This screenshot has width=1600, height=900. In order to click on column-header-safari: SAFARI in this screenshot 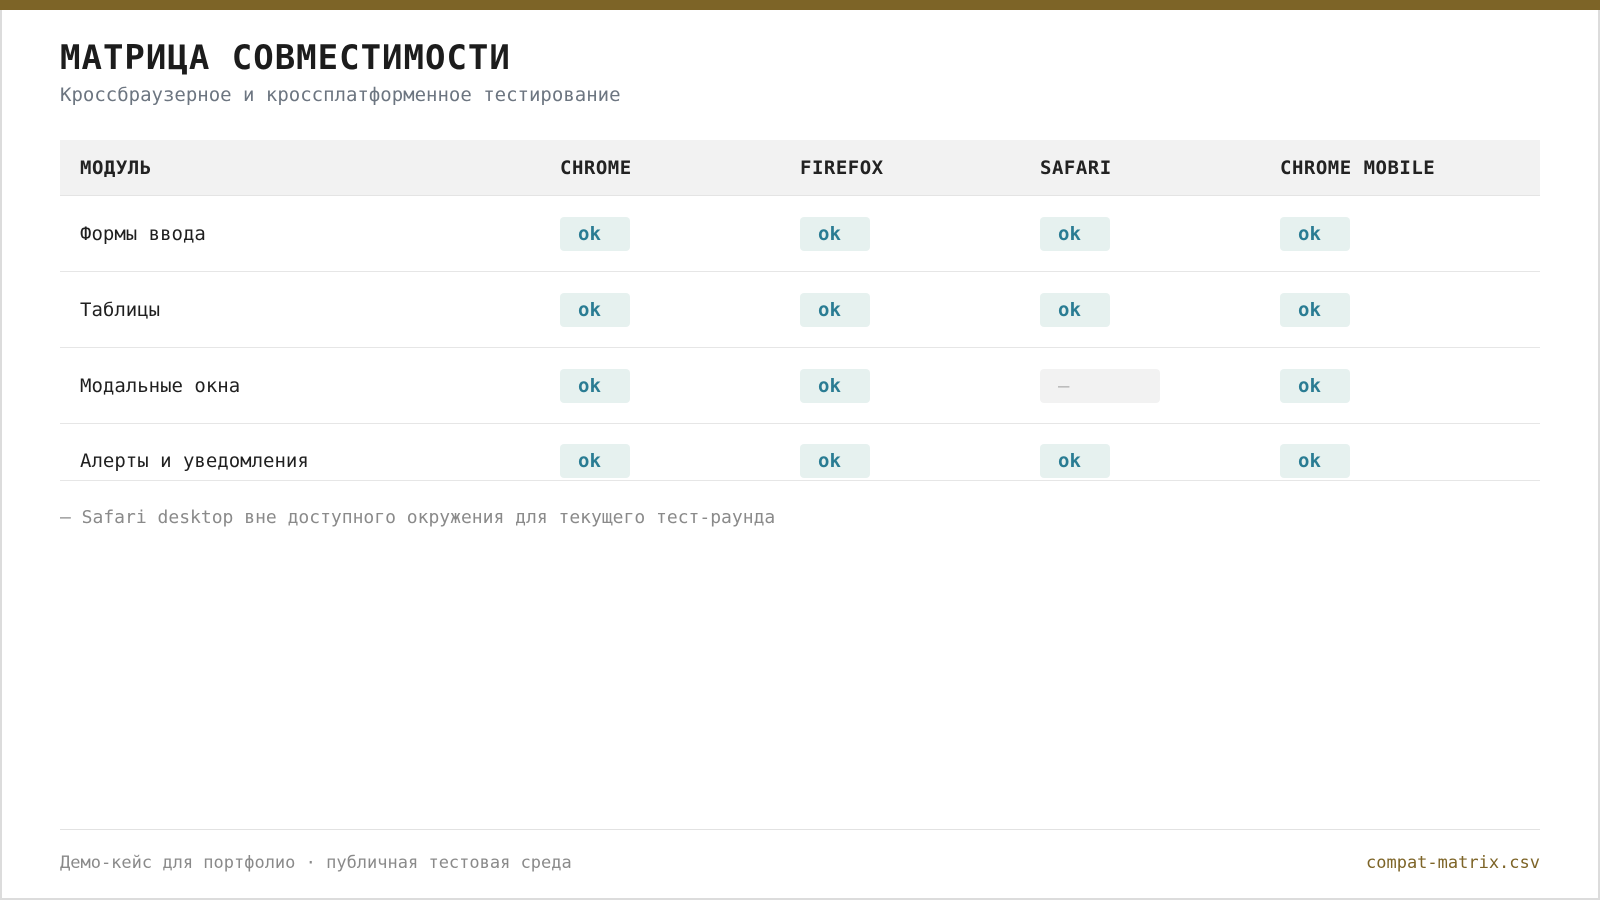, I will do `click(1076, 167)`.